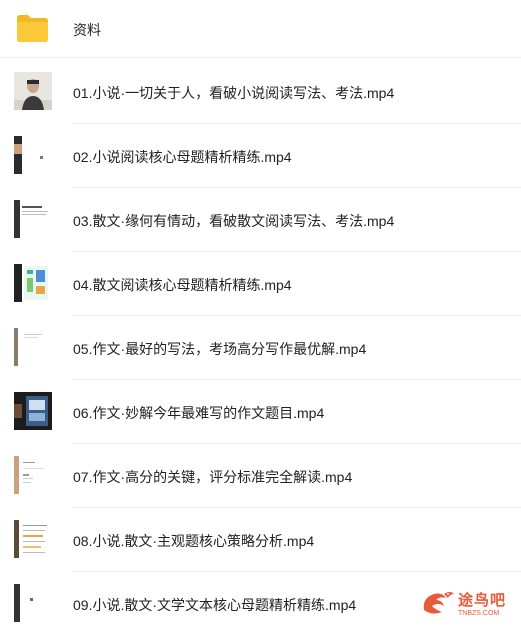  Describe the element at coordinates (220, 349) in the screenshot. I see `file-name: 05.作文·最好的写法，考场高分写作最优解.mp4` at that location.